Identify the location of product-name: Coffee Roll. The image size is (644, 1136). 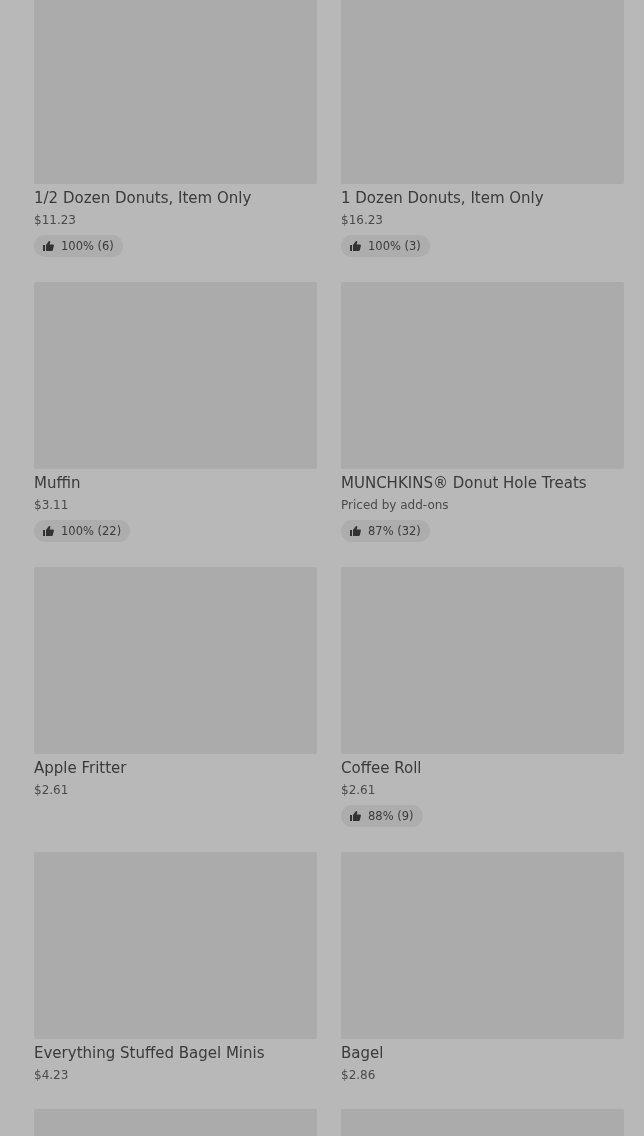
(482, 768).